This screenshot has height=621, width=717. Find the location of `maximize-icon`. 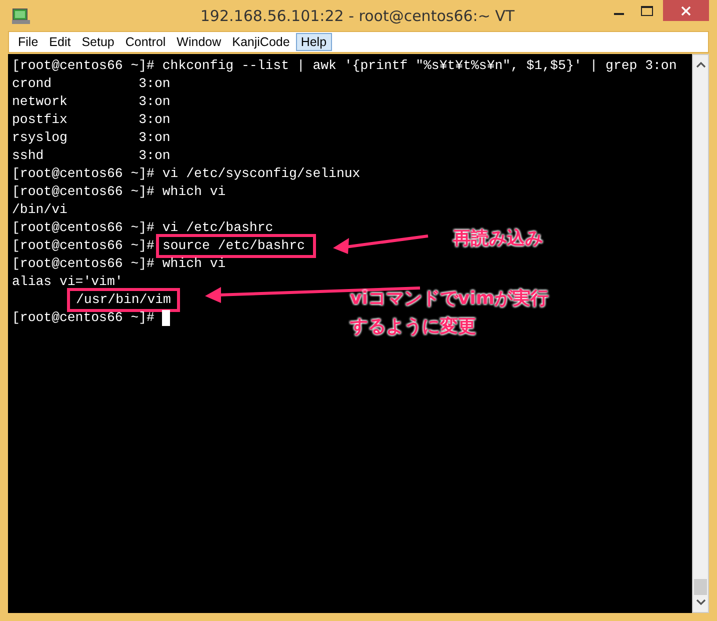

maximize-icon is located at coordinates (646, 11).